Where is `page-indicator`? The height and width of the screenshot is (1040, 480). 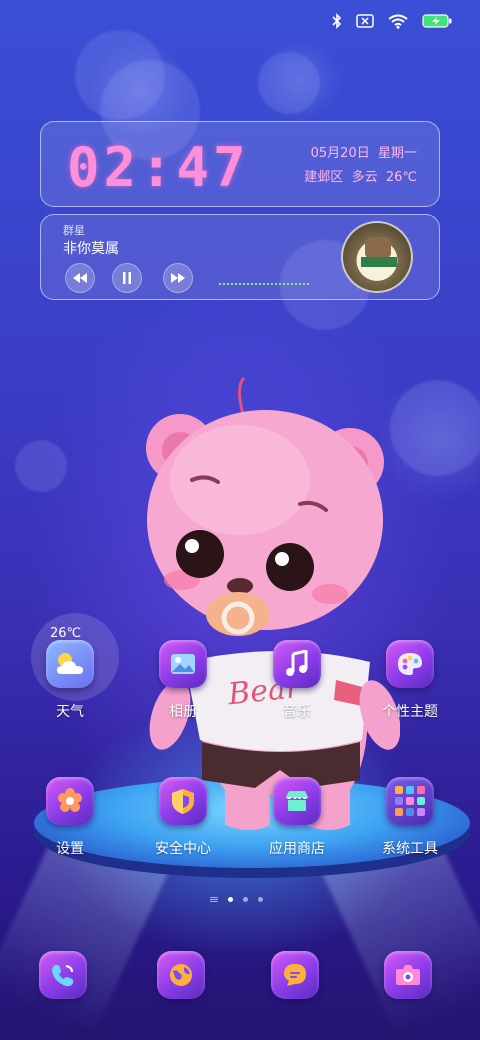 page-indicator is located at coordinates (236, 899).